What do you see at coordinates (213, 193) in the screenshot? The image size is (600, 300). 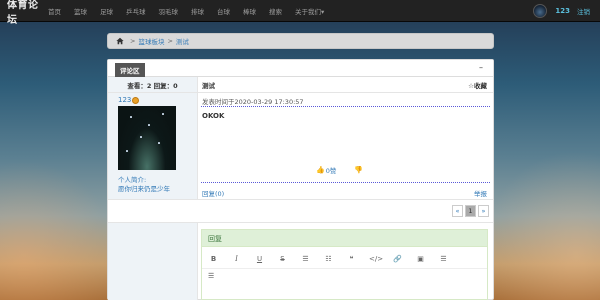 I see `reply-count-link: 回复(0)` at bounding box center [213, 193].